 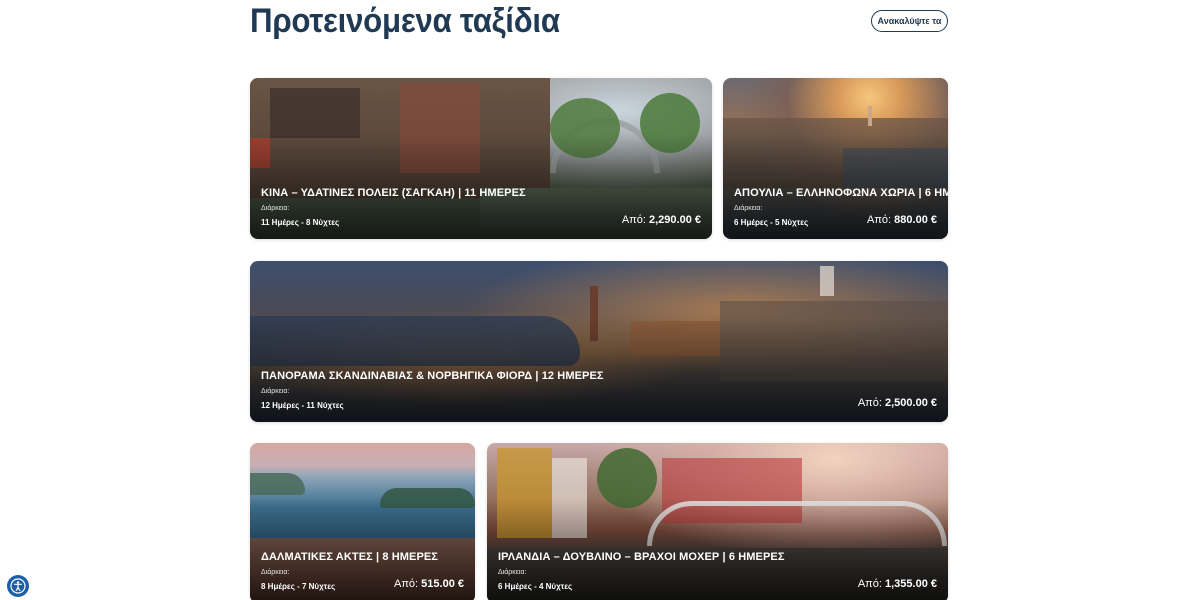 What do you see at coordinates (300, 222) in the screenshot?
I see `duration-value: 11 Ημέρες - 8 Νύχτες` at bounding box center [300, 222].